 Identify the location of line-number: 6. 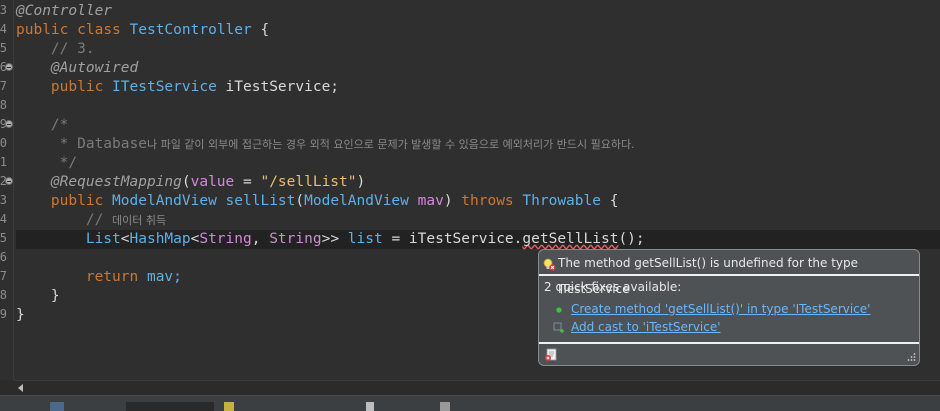
(3, 257).